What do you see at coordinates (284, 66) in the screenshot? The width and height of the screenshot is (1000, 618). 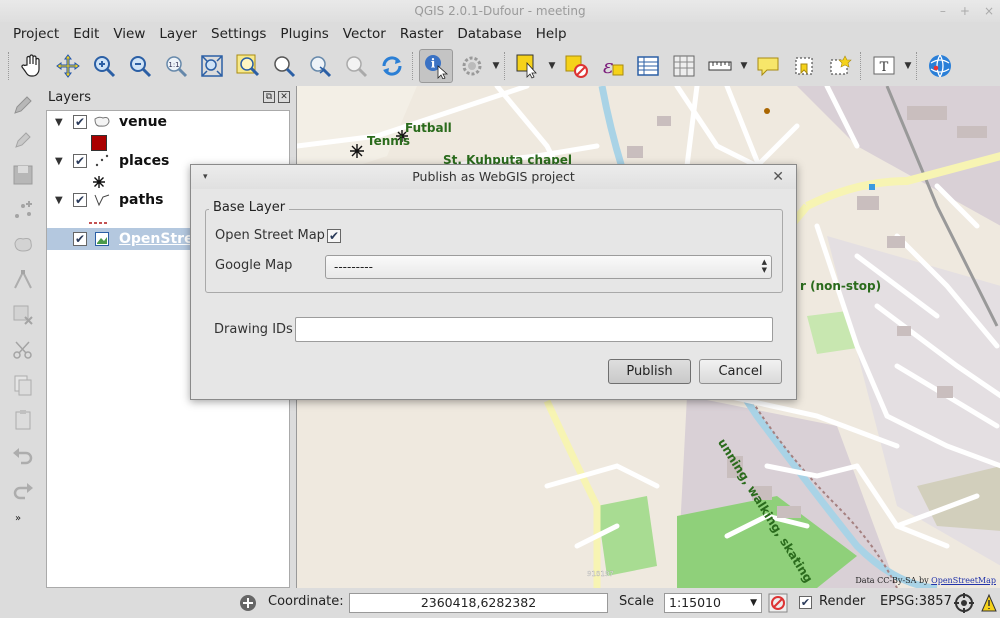 I see `zoom-selection-icon` at bounding box center [284, 66].